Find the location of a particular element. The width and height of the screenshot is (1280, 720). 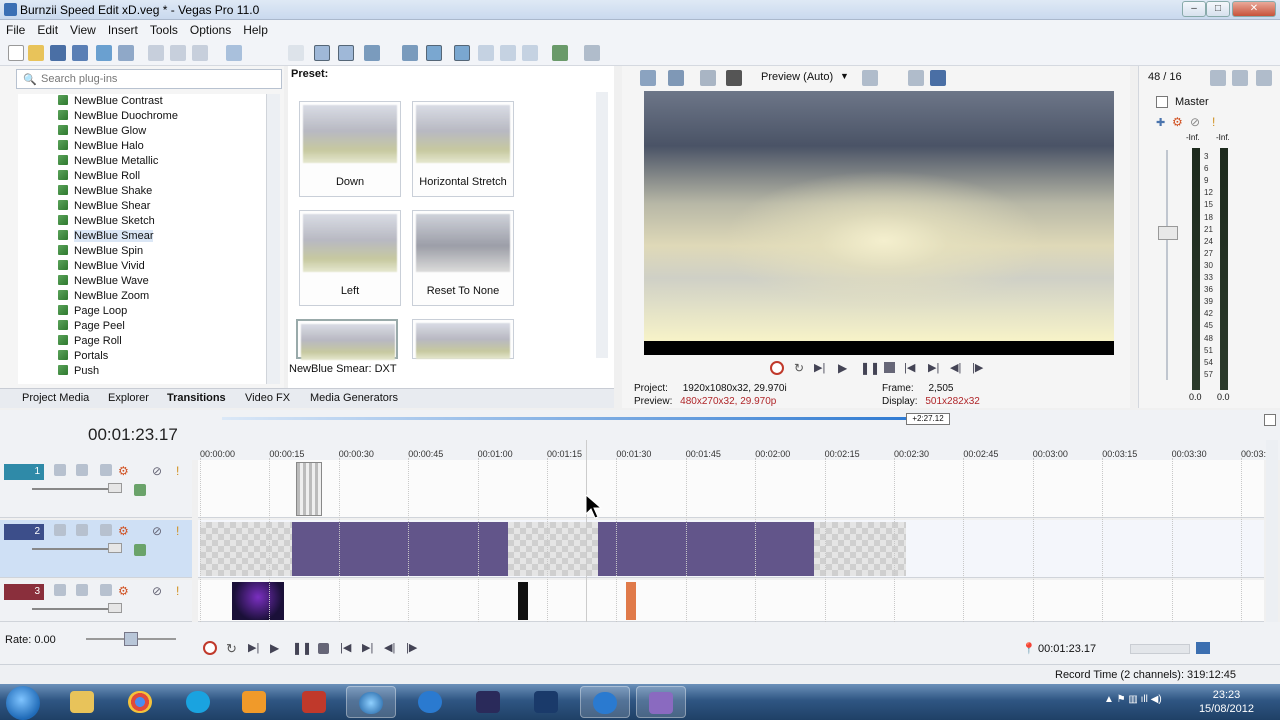

tab-video-fx: Video FX is located at coordinates (267, 398).